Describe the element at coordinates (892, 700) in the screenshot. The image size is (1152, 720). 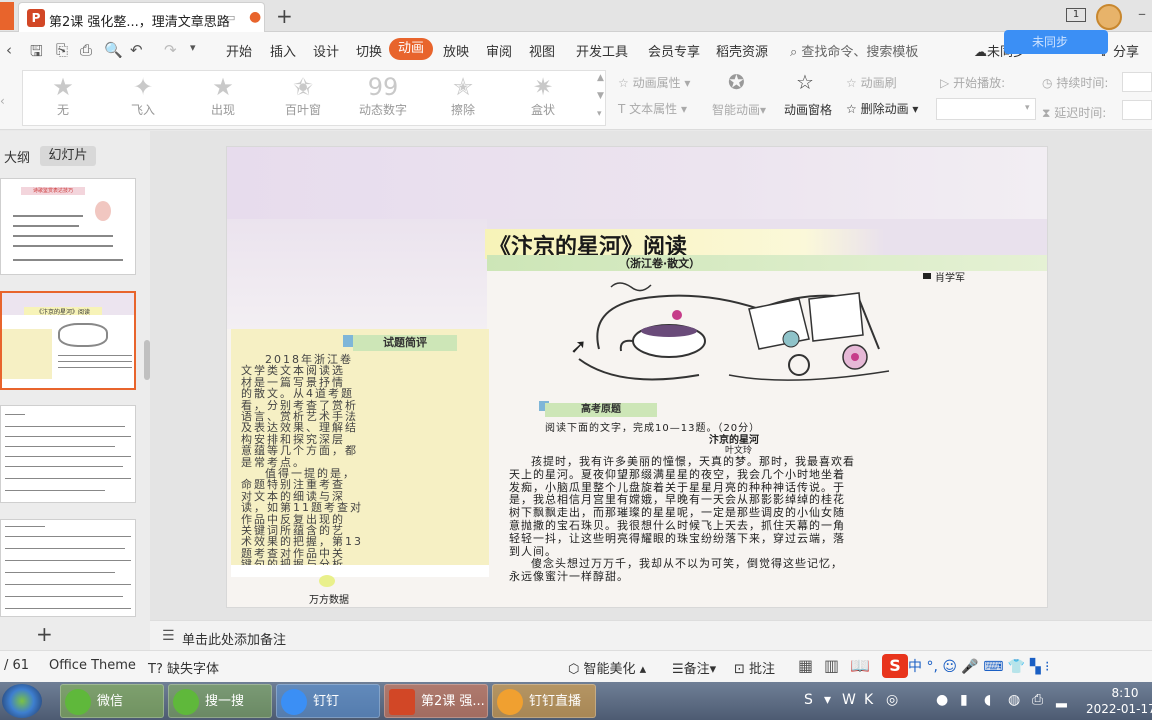
I see `tray-app-icon: ◎` at that location.